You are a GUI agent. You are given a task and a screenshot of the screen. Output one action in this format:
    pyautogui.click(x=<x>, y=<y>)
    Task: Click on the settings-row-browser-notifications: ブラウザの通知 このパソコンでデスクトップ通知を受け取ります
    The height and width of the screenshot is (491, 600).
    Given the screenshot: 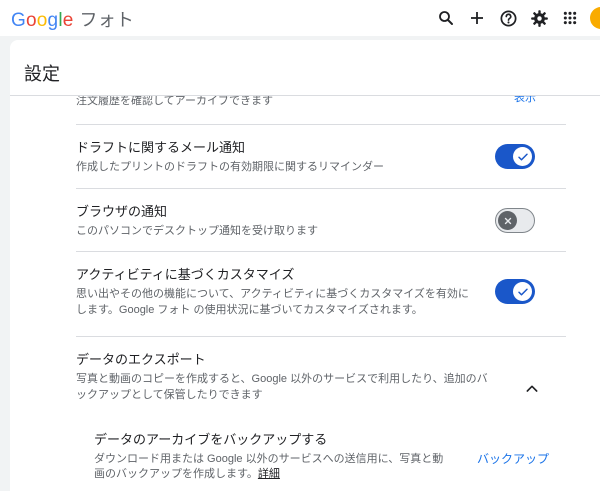 What is the action you would take?
    pyautogui.click(x=321, y=223)
    